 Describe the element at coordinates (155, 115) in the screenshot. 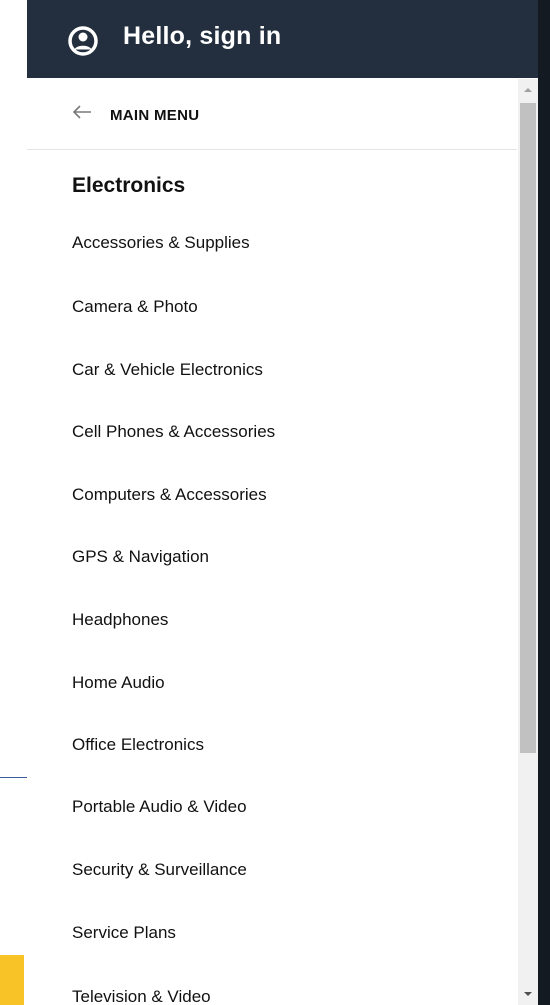

I see `main-menu-label: MAIN MENU` at that location.